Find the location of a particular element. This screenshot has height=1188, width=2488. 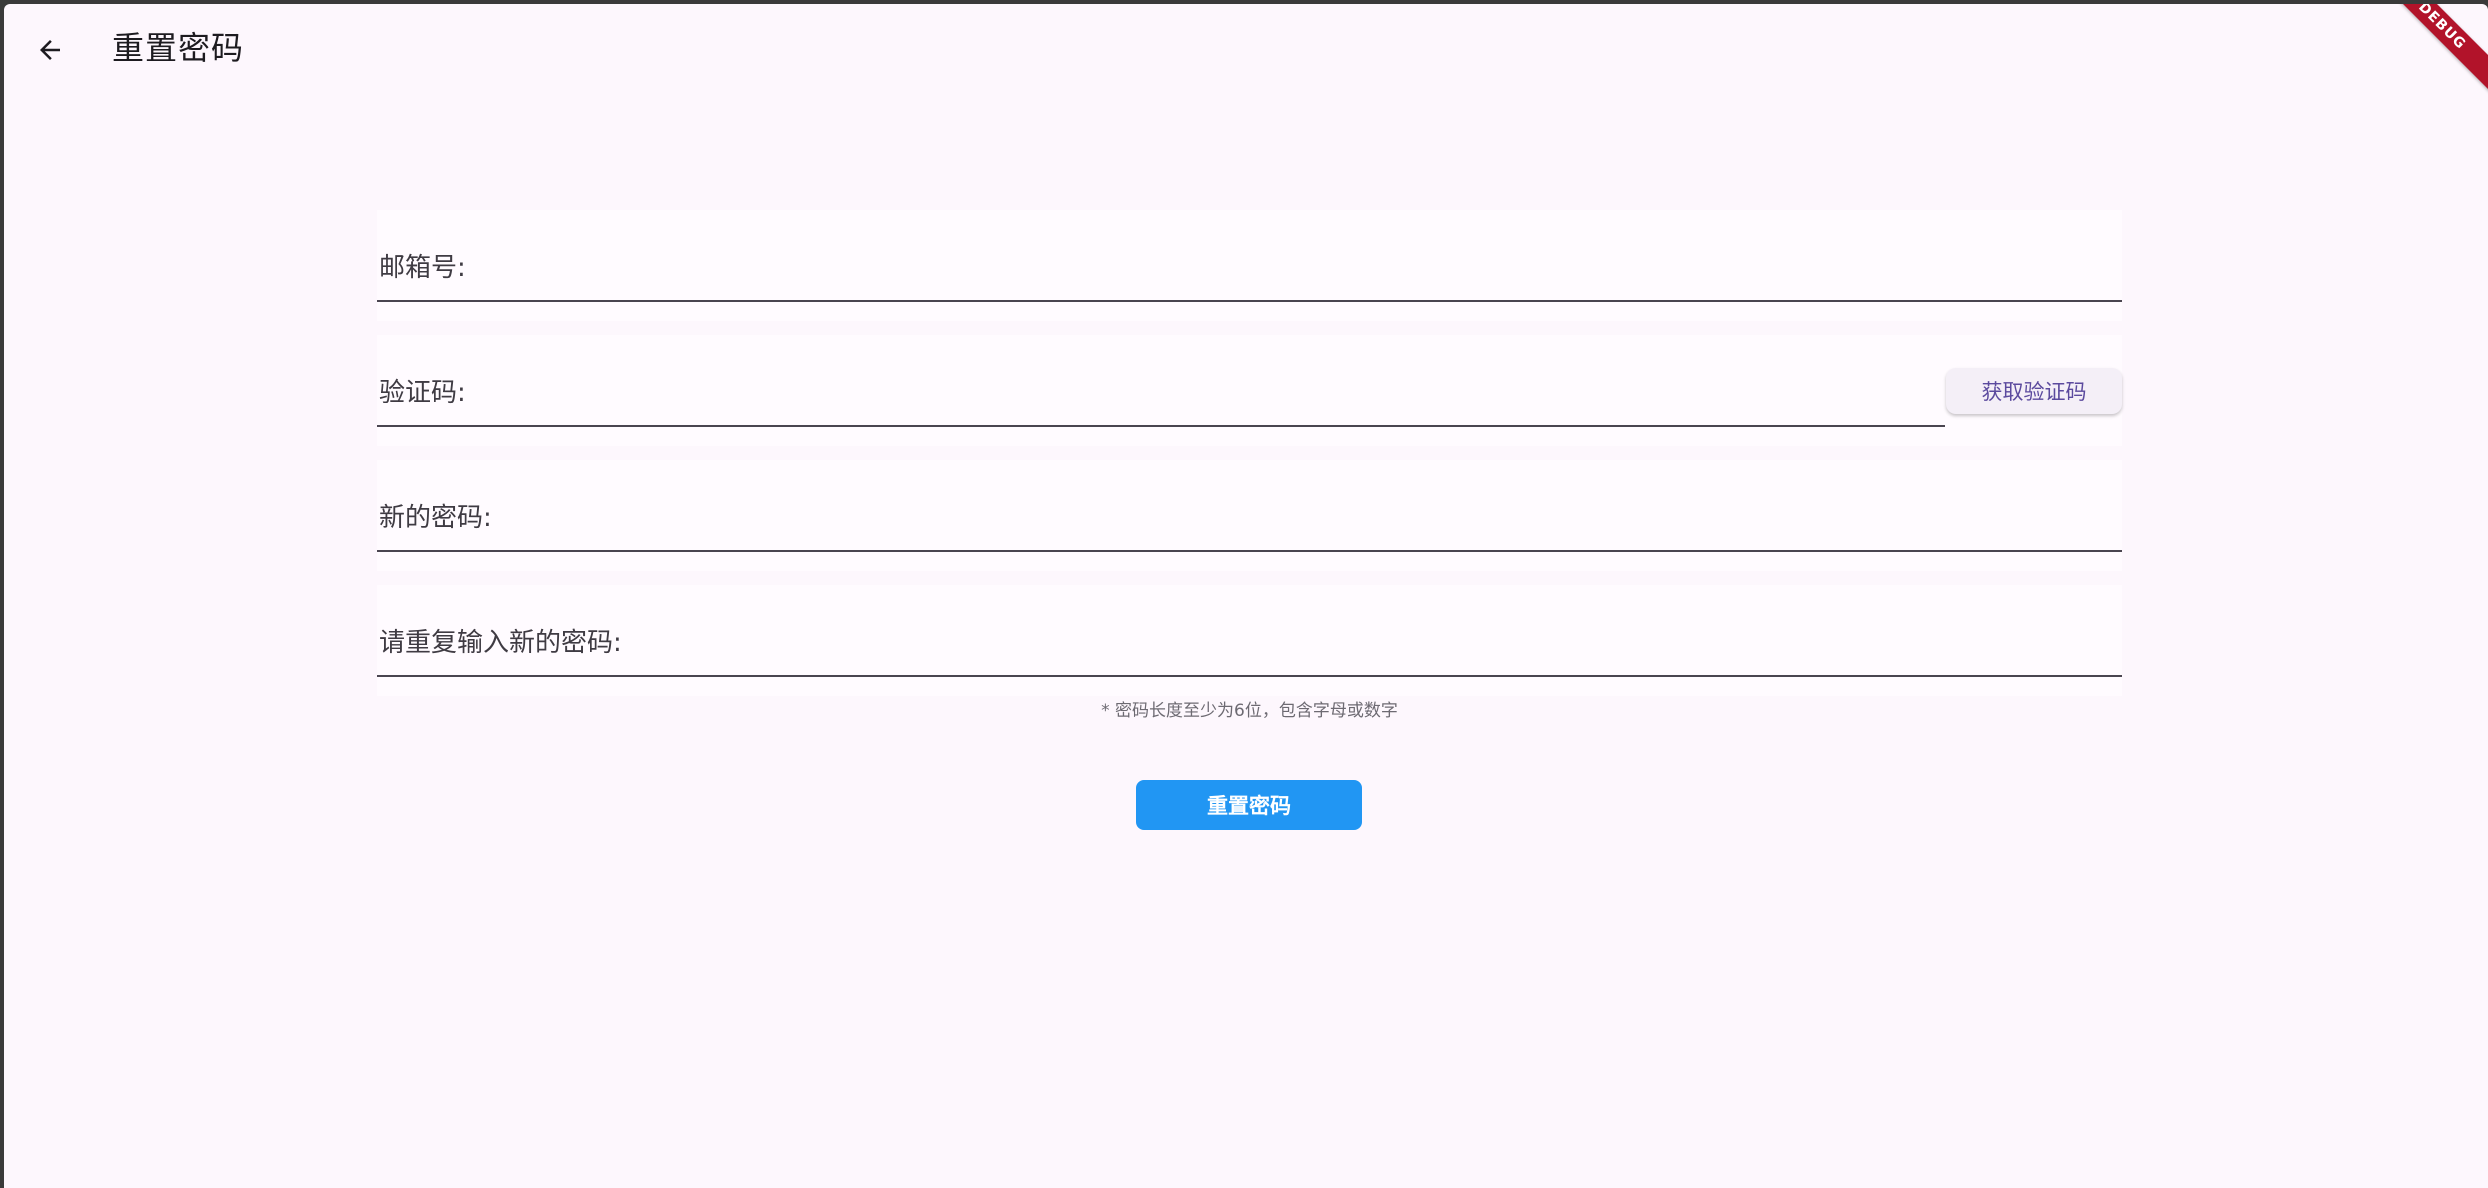

verification-code-field: 验证码: is located at coordinates (1249, 390).